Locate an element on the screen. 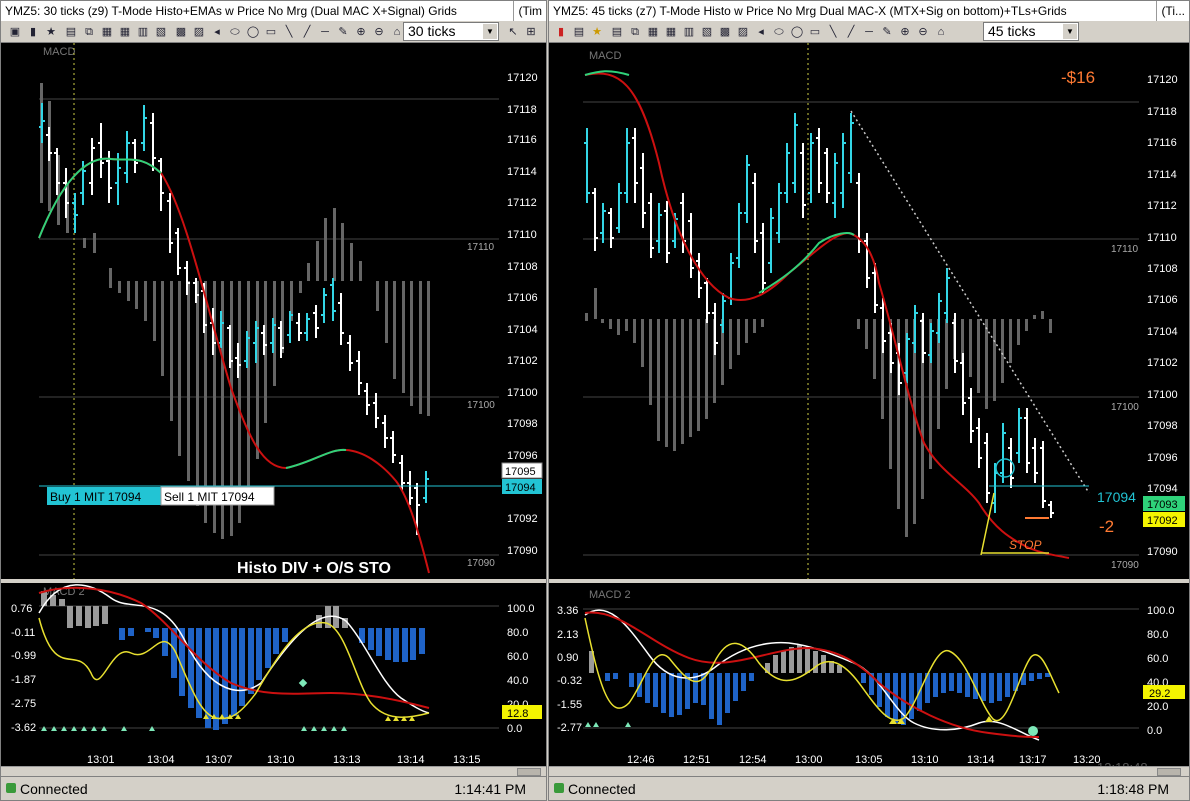  axis-label: 17106 is located at coordinates (1162, 300).